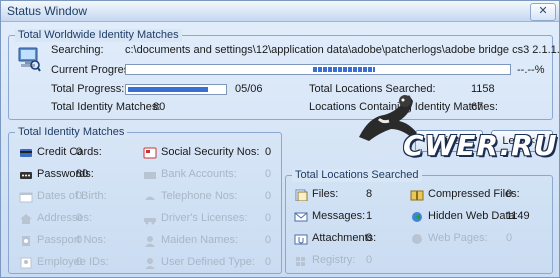 Image resolution: width=560 pixels, height=278 pixels. What do you see at coordinates (301, 261) in the screenshot?
I see `registry-icon` at bounding box center [301, 261].